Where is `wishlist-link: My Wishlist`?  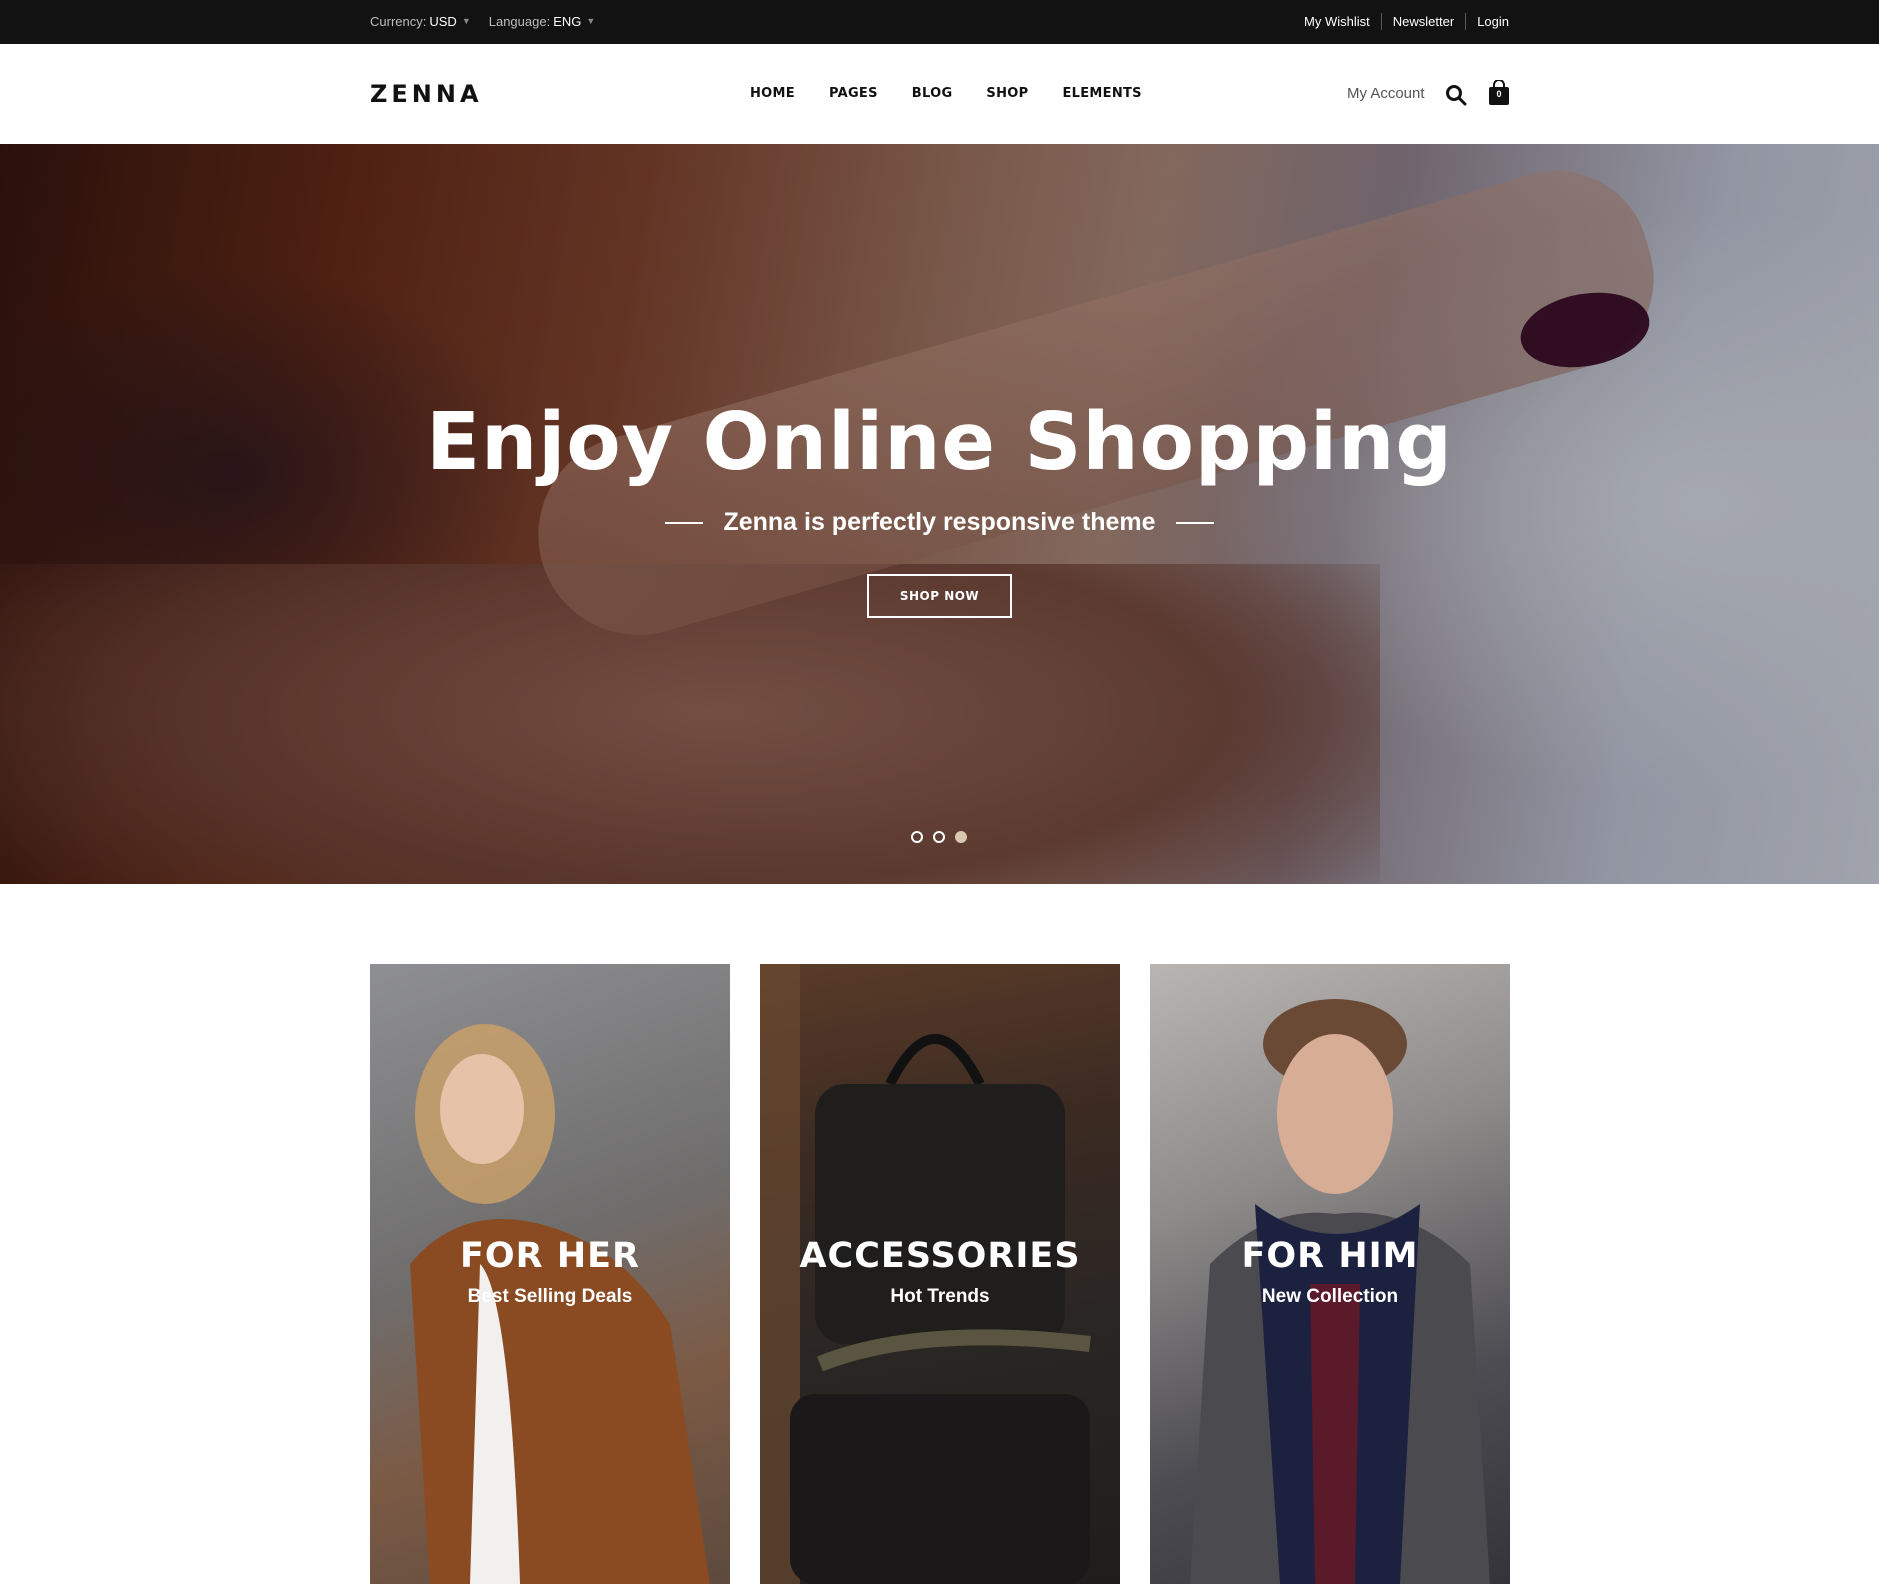 wishlist-link: My Wishlist is located at coordinates (1337, 21).